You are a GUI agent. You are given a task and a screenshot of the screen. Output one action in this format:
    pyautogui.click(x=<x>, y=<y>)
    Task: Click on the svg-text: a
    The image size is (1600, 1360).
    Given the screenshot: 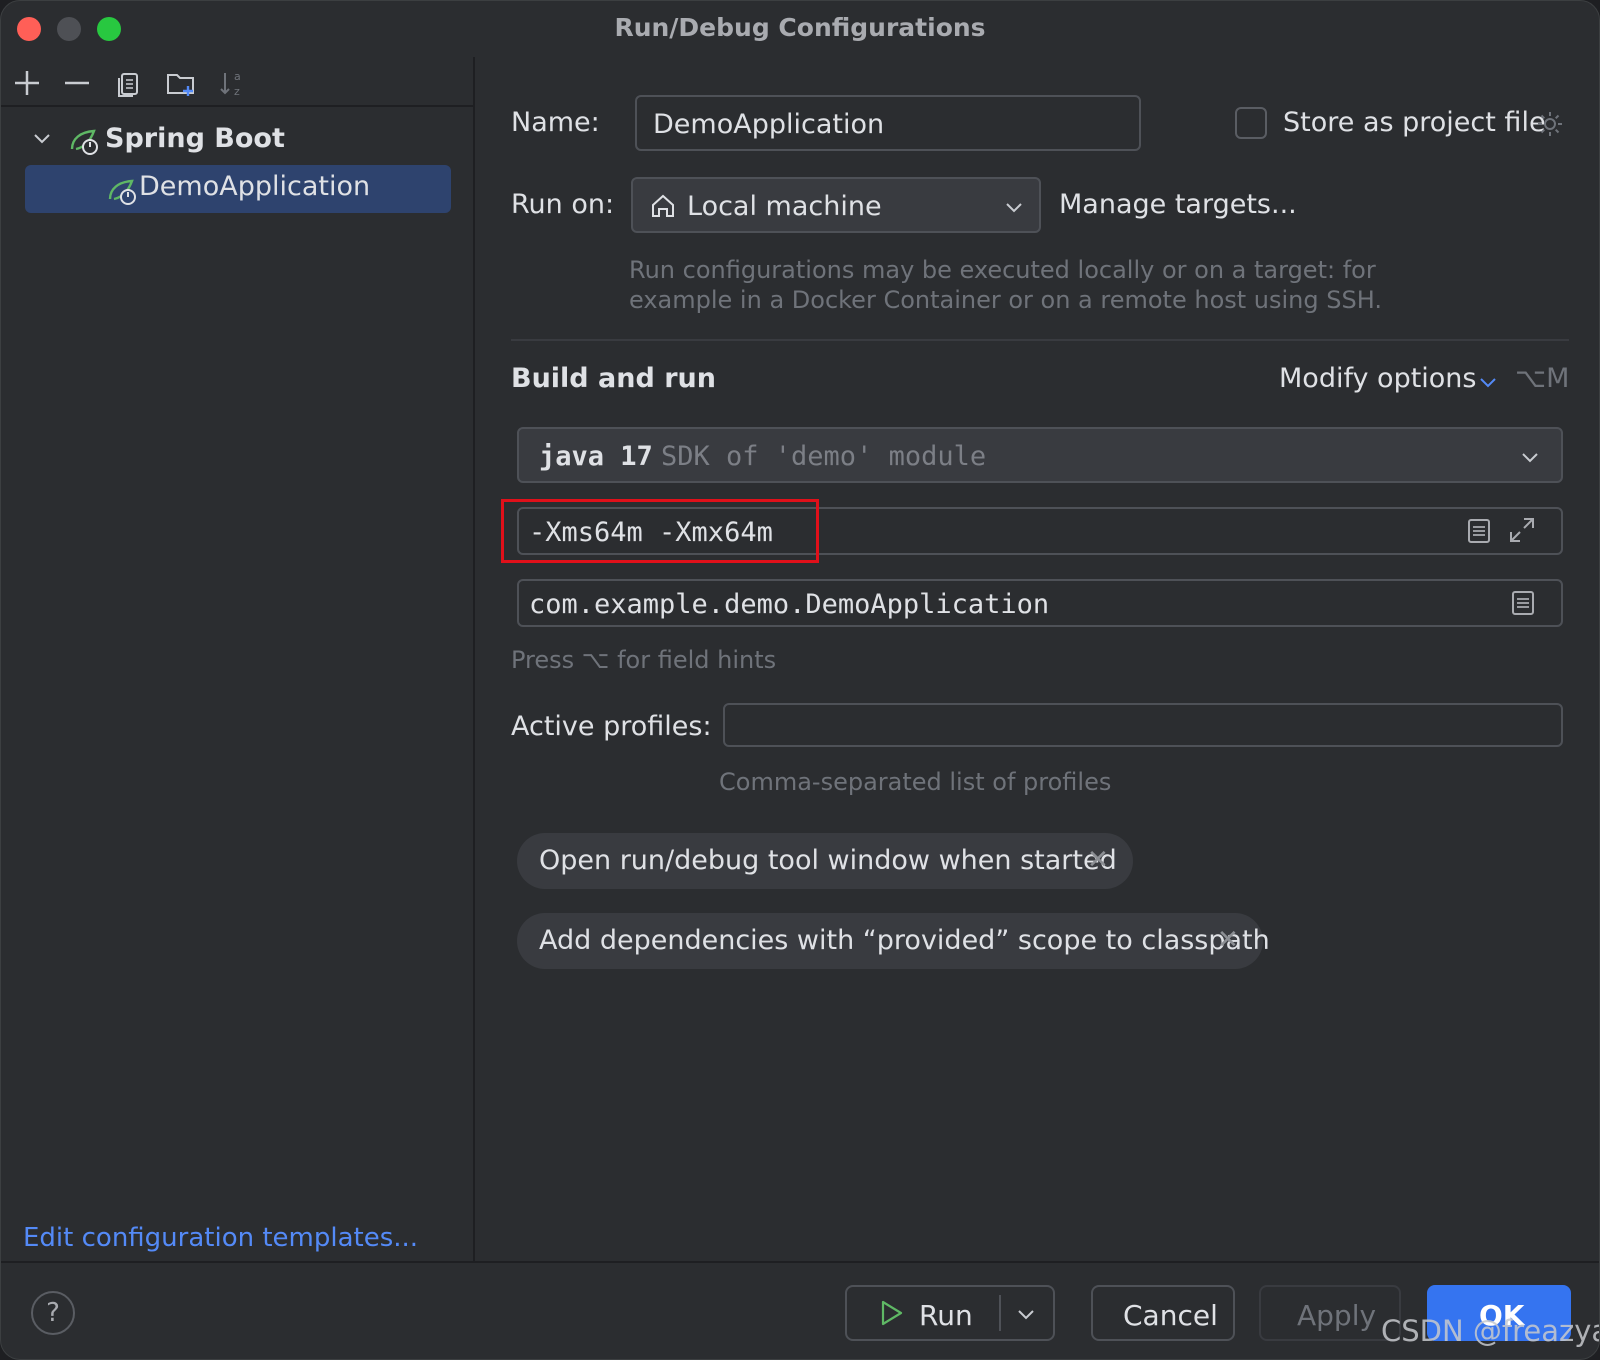 What is the action you would take?
    pyautogui.click(x=237, y=76)
    